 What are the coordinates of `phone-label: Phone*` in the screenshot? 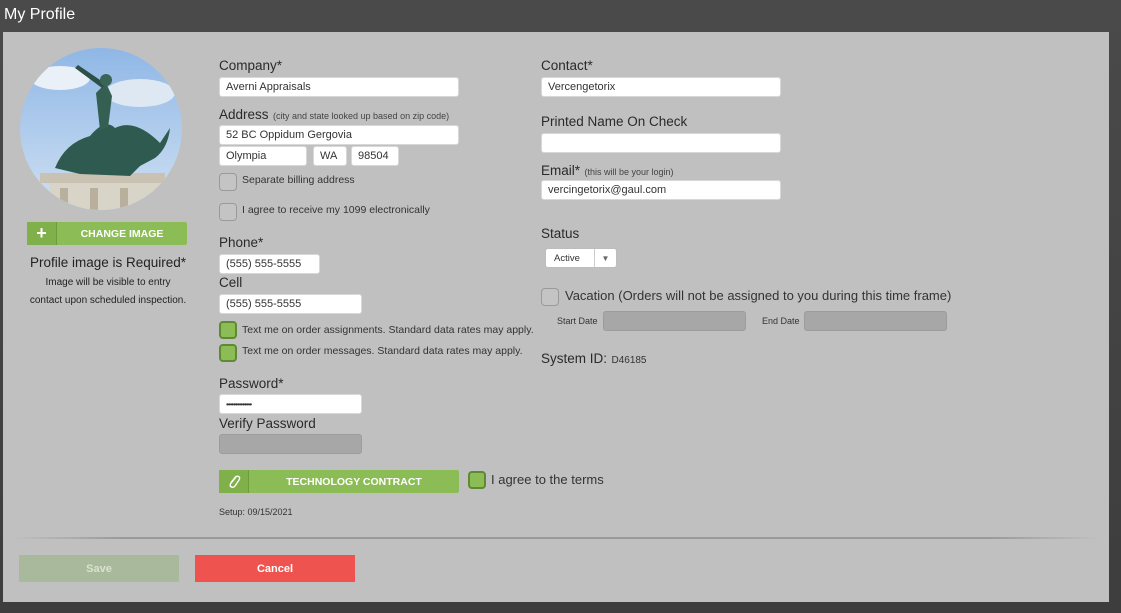 It's located at (241, 242).